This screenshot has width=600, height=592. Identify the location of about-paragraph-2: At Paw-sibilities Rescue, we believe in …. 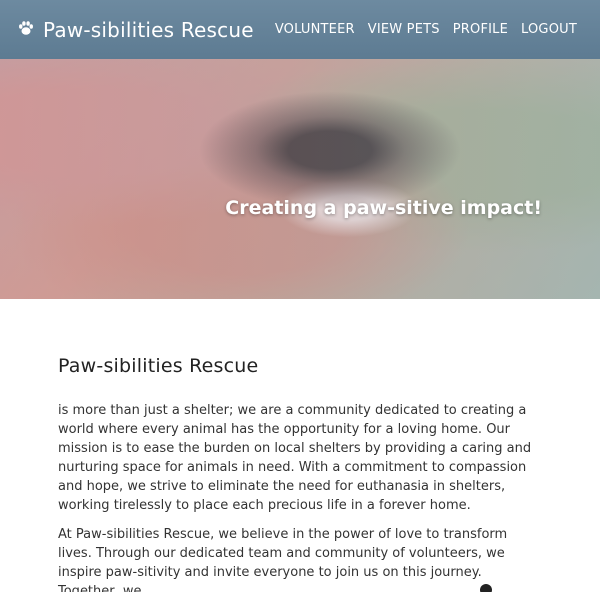
(283, 559).